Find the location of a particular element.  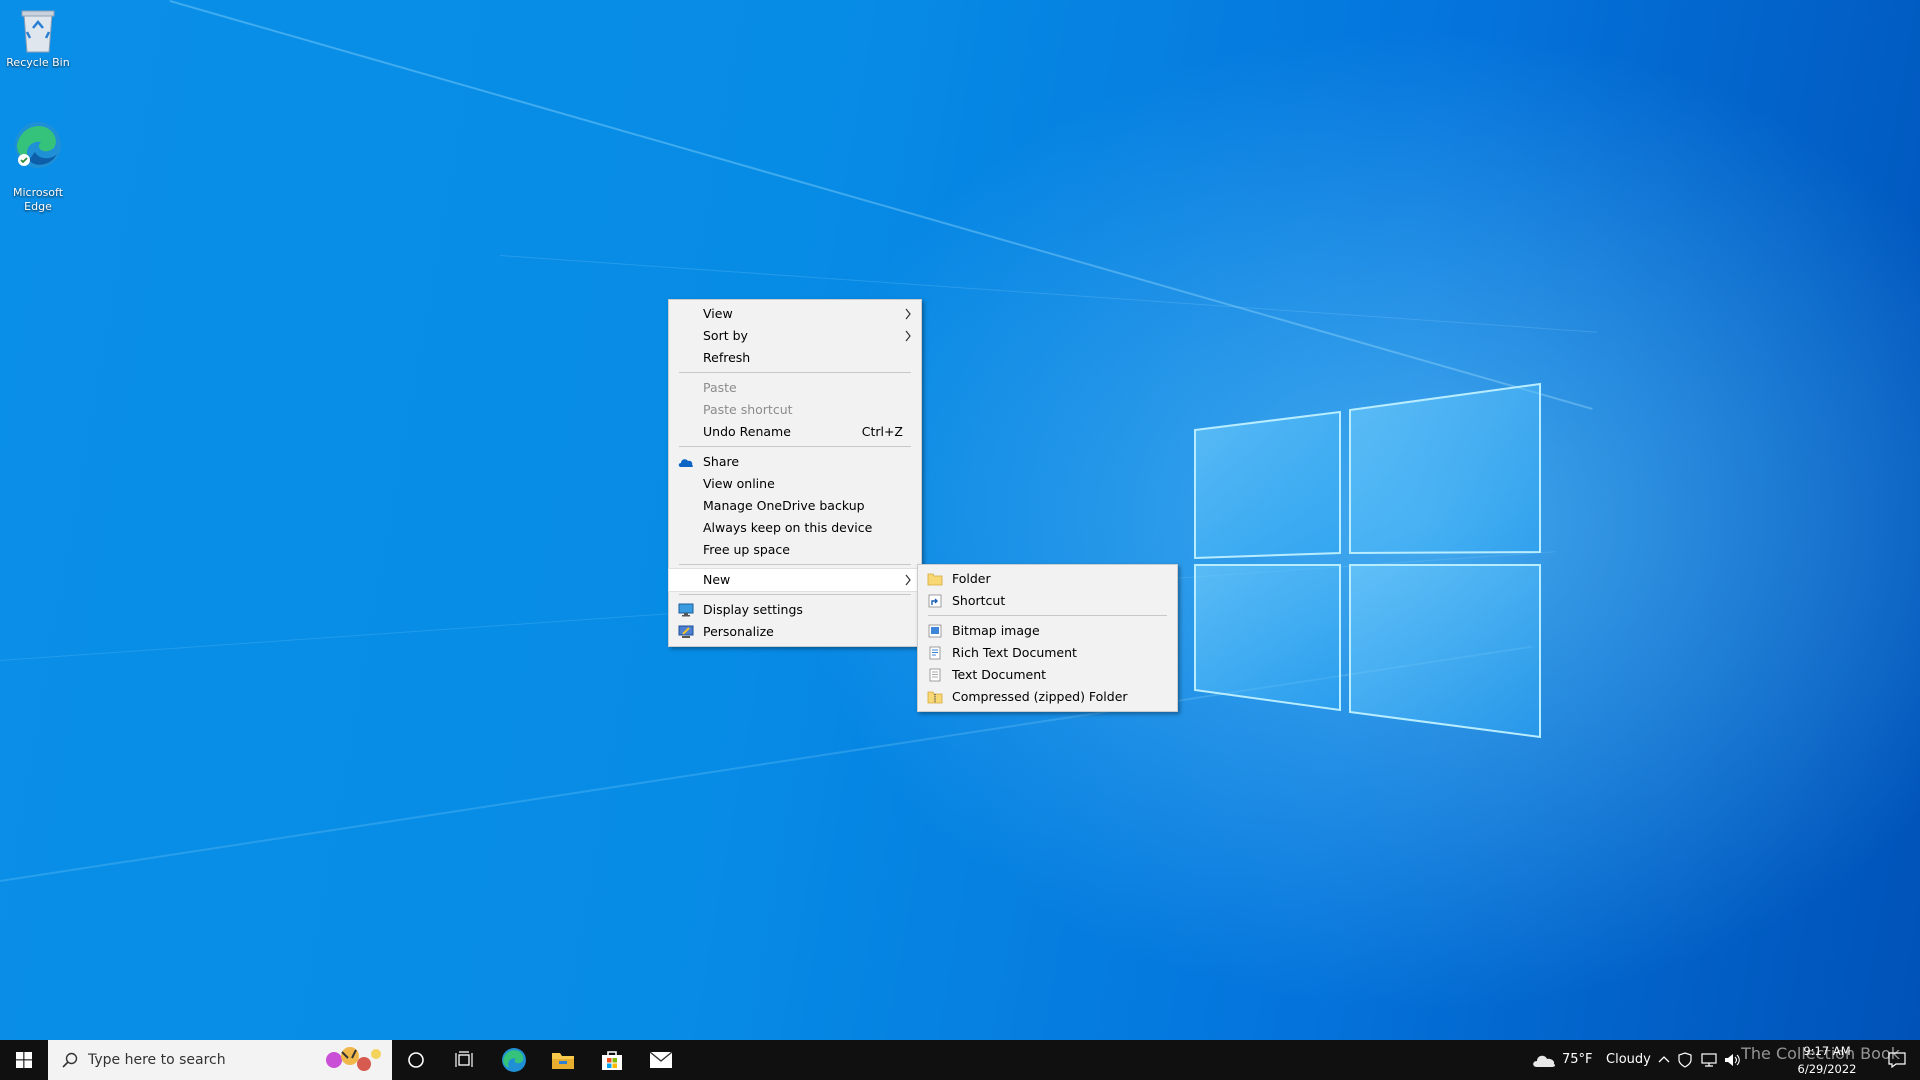

submenu-item-folder: Folder is located at coordinates (1047, 579).